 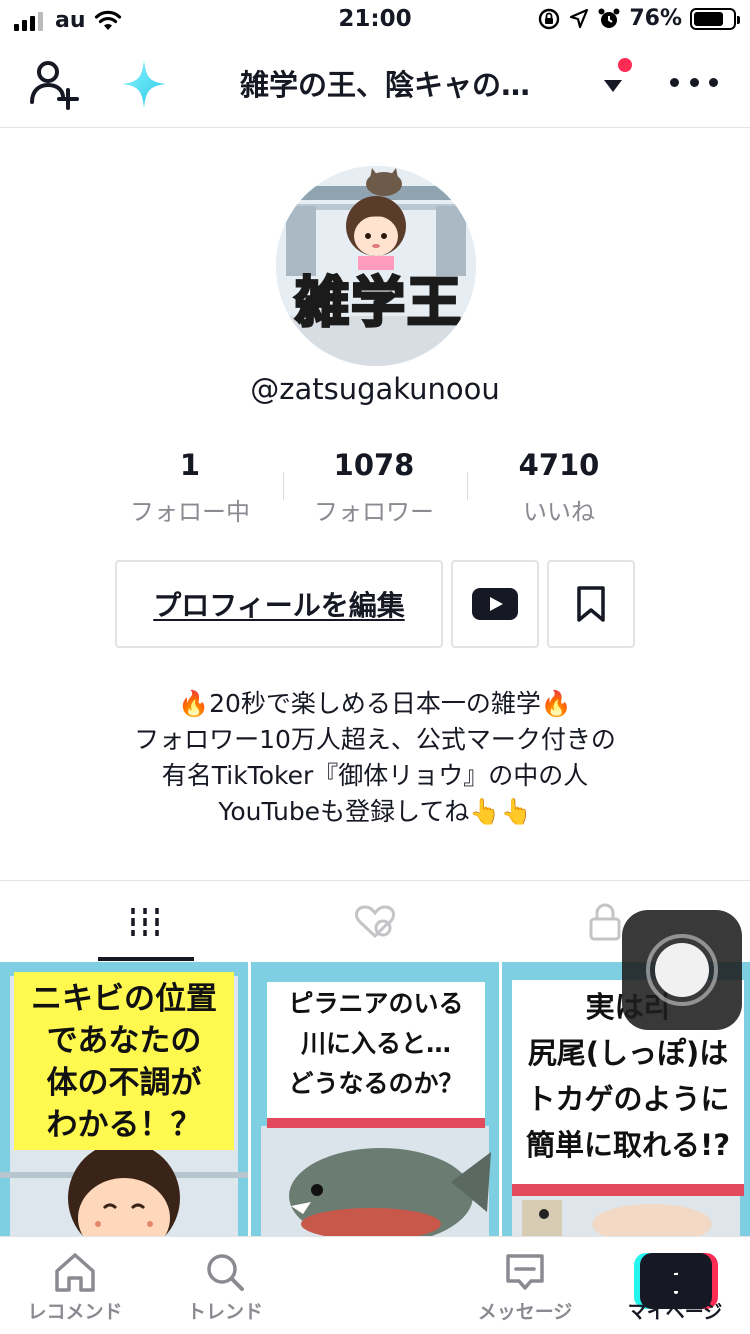 I want to click on tab-videos, so click(x=145, y=922).